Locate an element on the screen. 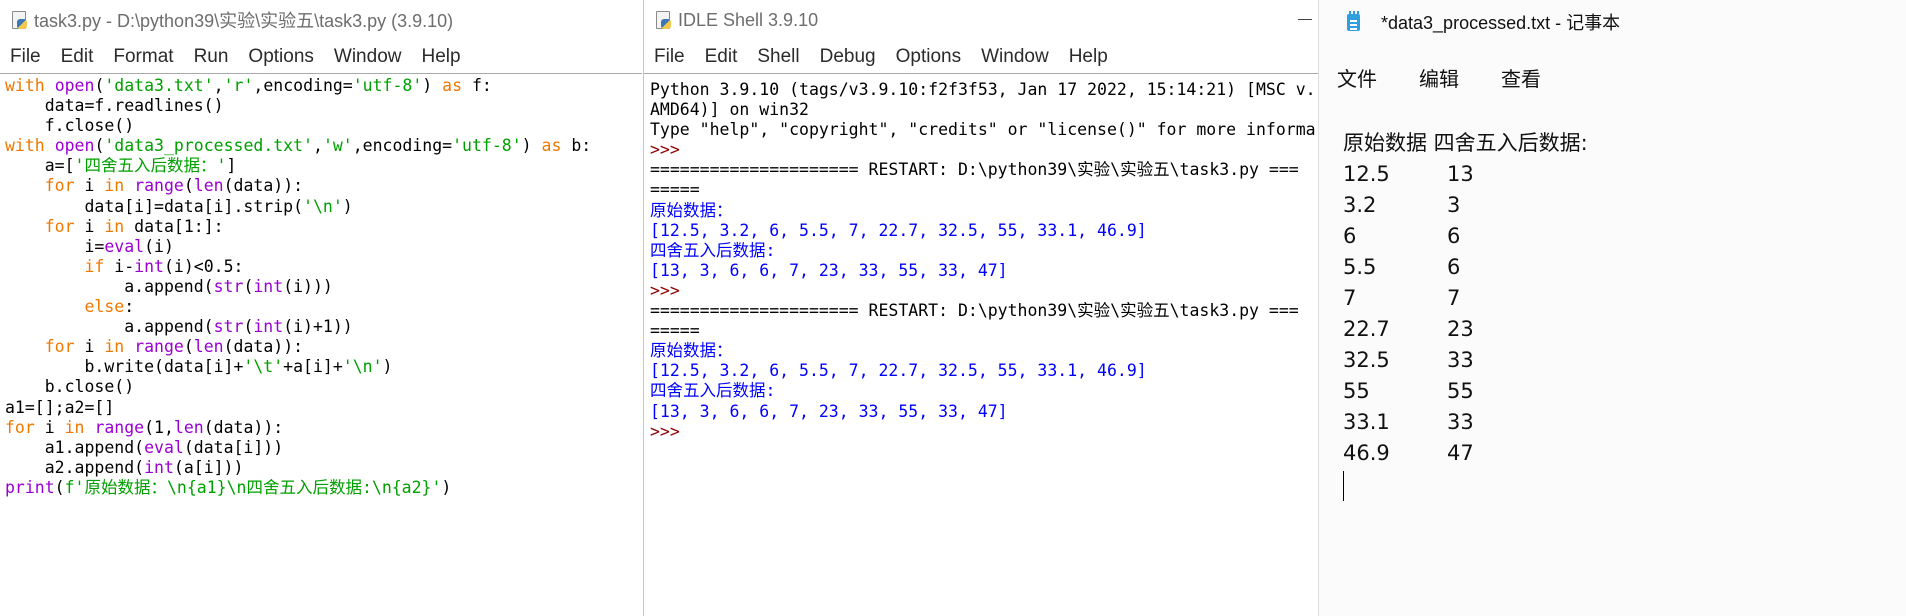  rounded-value: 13 is located at coordinates (1460, 174).